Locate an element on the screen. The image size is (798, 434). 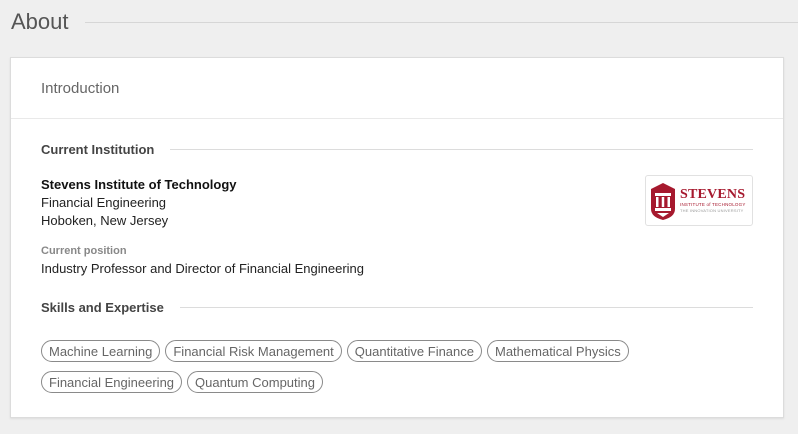
institution-section-heading: Current Institution is located at coordinates (397, 149).